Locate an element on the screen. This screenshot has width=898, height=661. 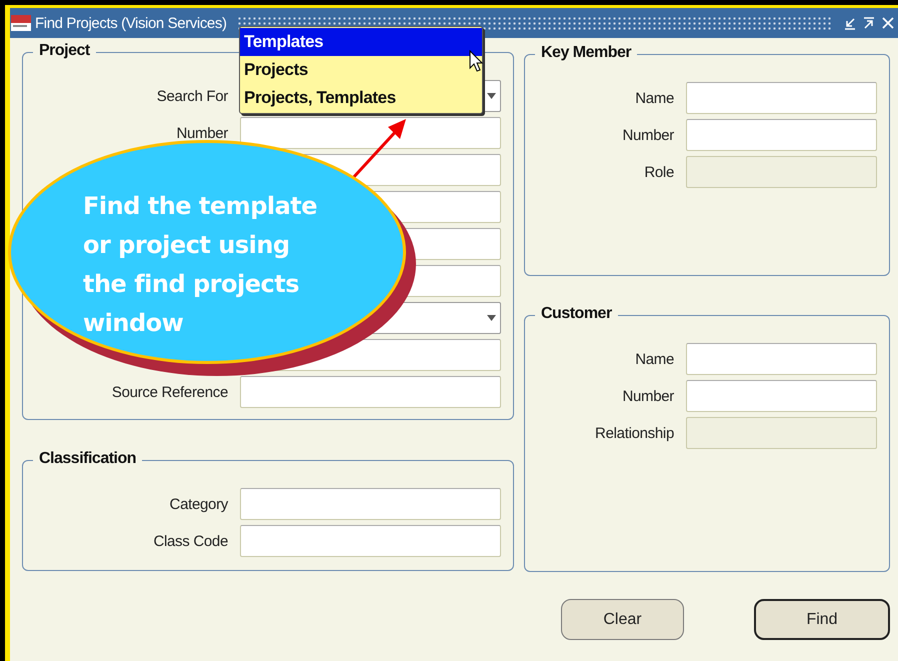
field-label: Role is located at coordinates (658, 172).